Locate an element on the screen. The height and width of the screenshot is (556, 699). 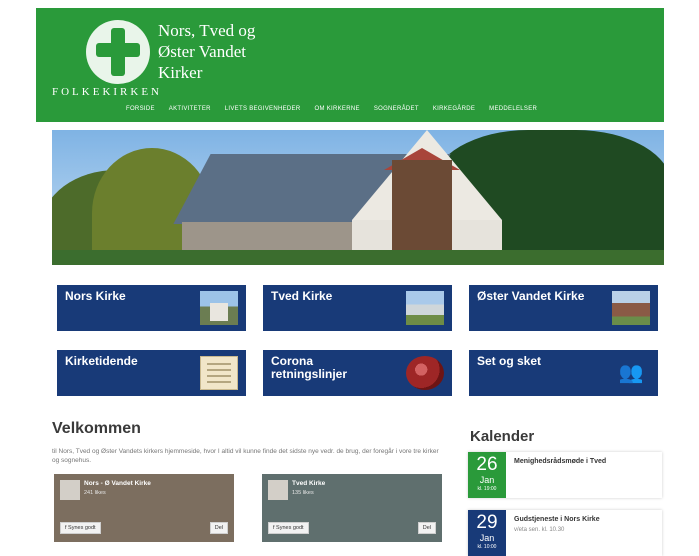
event-title: Gudstjeneste i Nors Kirke is located at coordinates (557, 519).